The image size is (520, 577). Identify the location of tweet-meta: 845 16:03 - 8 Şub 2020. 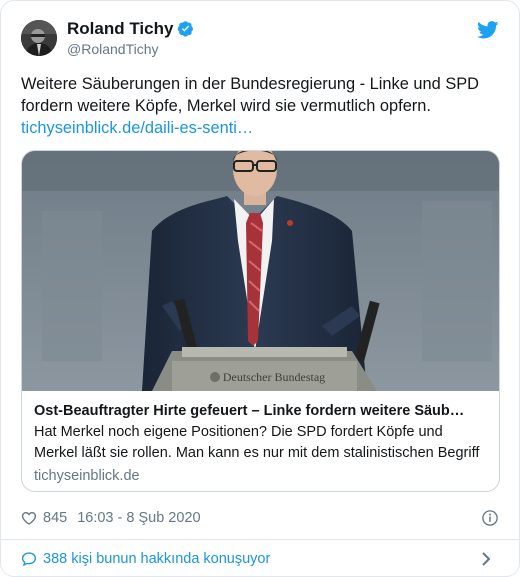
(260, 518).